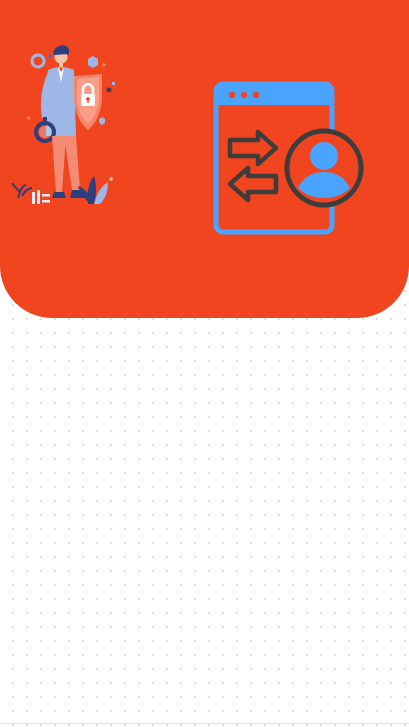 This screenshot has height=727, width=409. What do you see at coordinates (204, 723) in the screenshot?
I see `bottom-divider` at bounding box center [204, 723].